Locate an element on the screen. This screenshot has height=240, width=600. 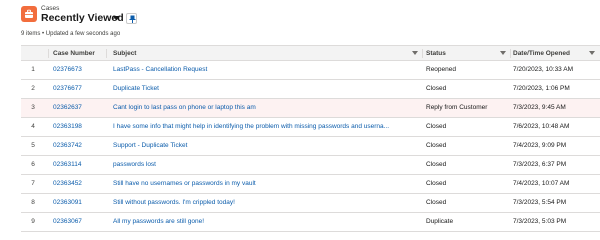
row-number: 5 is located at coordinates (33, 145).